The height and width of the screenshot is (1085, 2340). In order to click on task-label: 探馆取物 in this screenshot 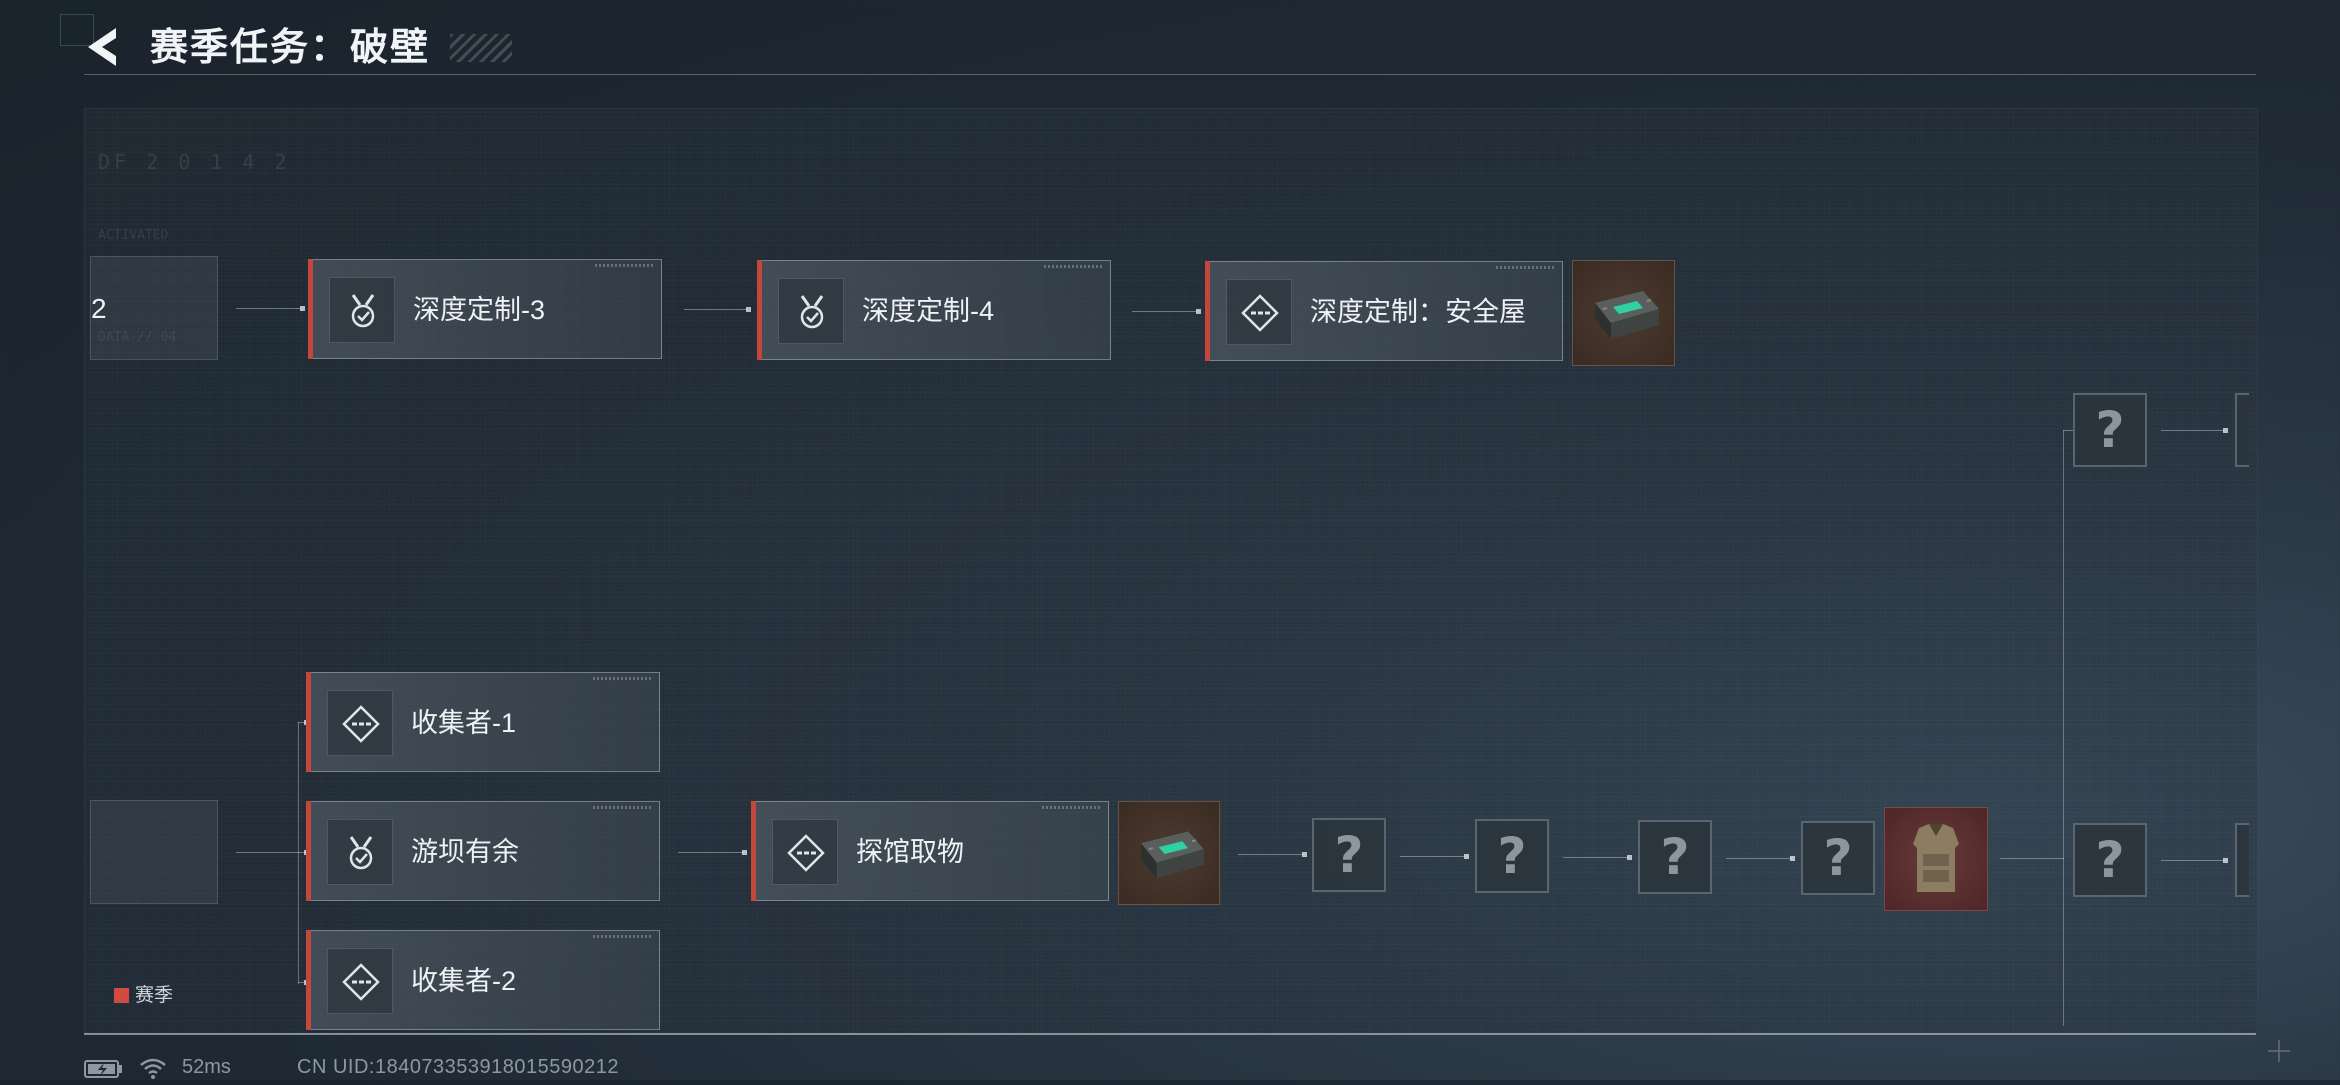, I will do `click(910, 852)`.